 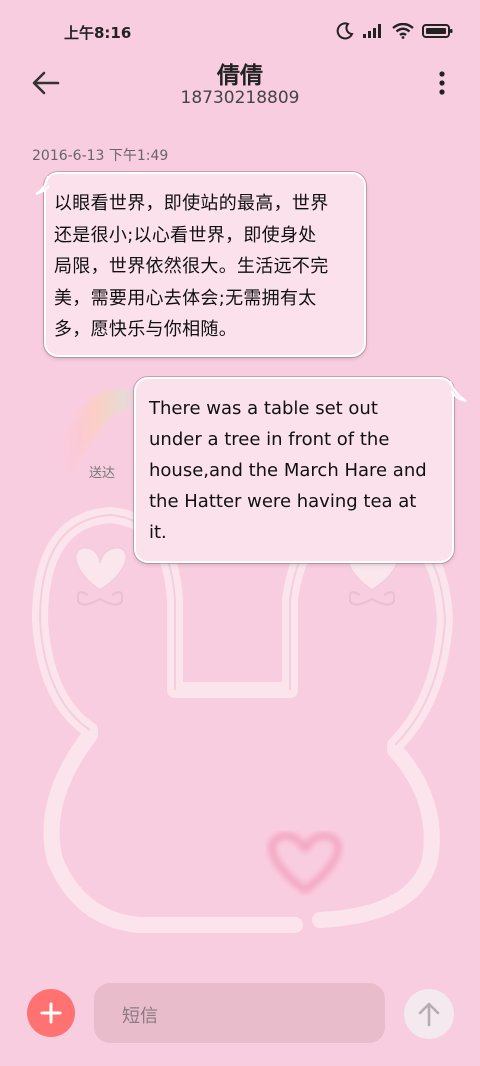 I want to click on delivery-status: 送达, so click(x=102, y=473).